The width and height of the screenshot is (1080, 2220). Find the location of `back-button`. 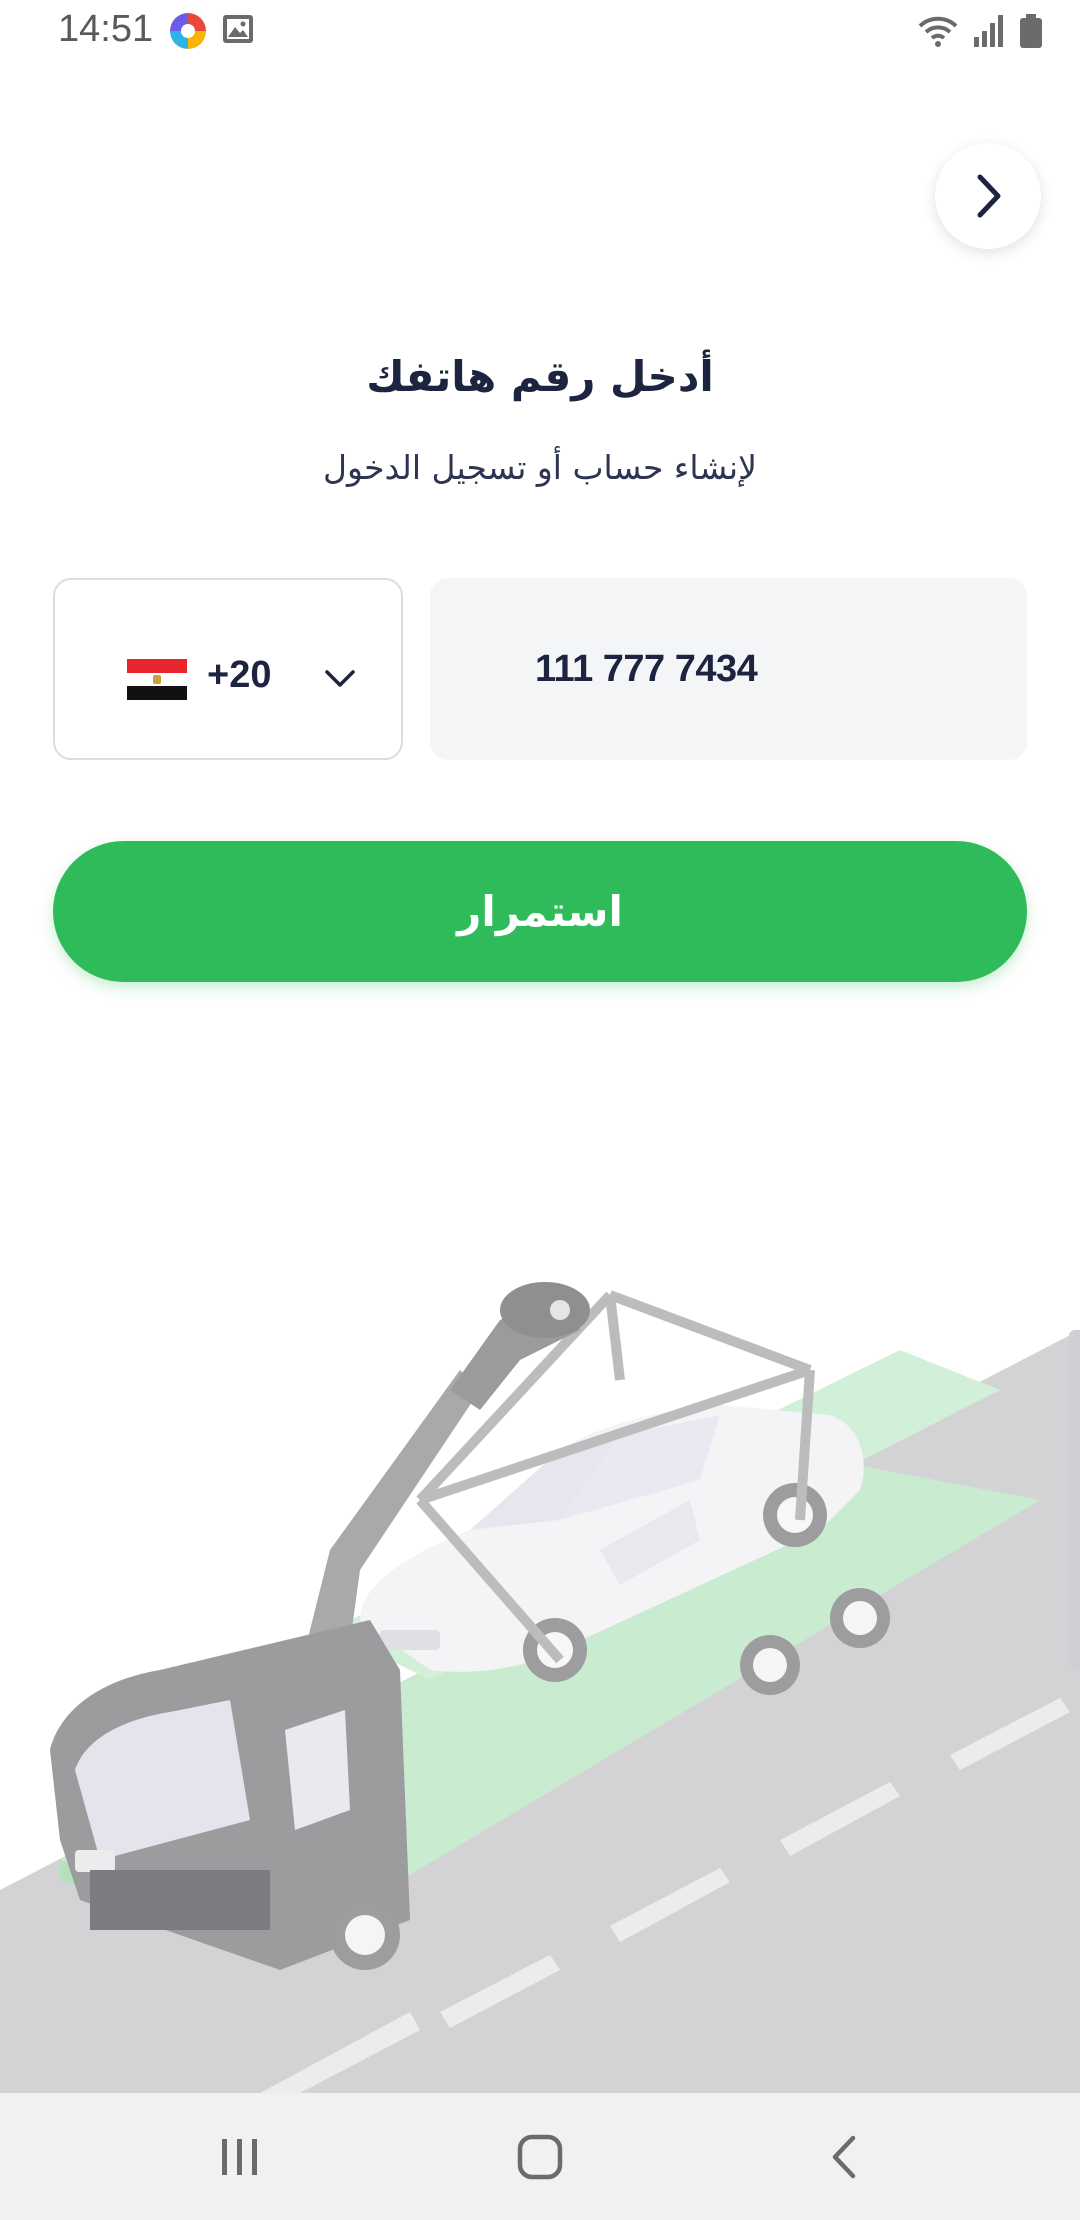

back-button is located at coordinates (988, 196).